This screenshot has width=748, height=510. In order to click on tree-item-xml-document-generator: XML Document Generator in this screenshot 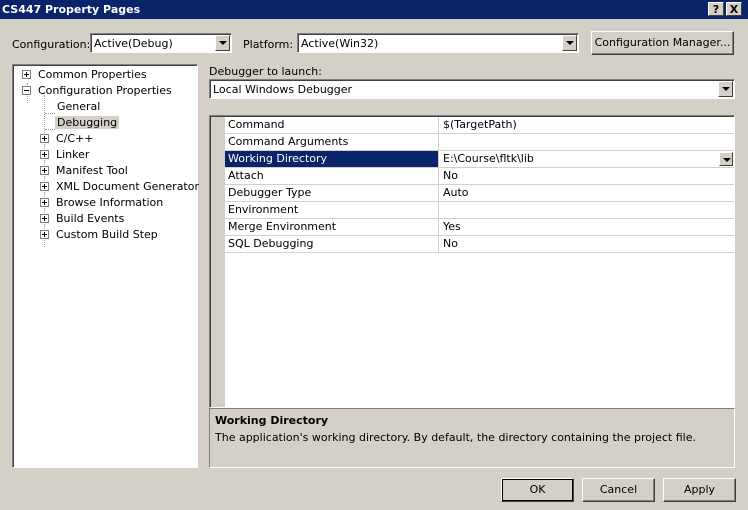, I will do `click(119, 186)`.